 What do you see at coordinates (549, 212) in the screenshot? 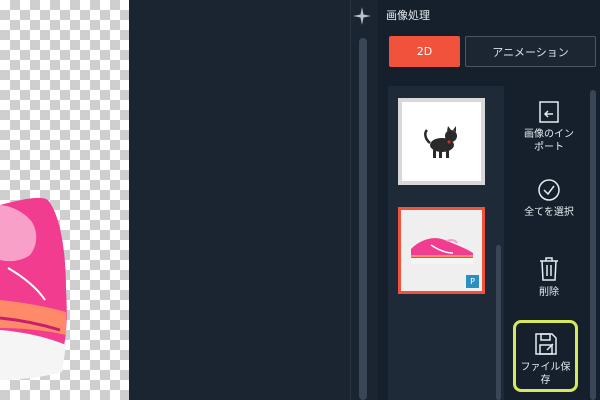
I see `select-all-label: 全てを選択` at bounding box center [549, 212].